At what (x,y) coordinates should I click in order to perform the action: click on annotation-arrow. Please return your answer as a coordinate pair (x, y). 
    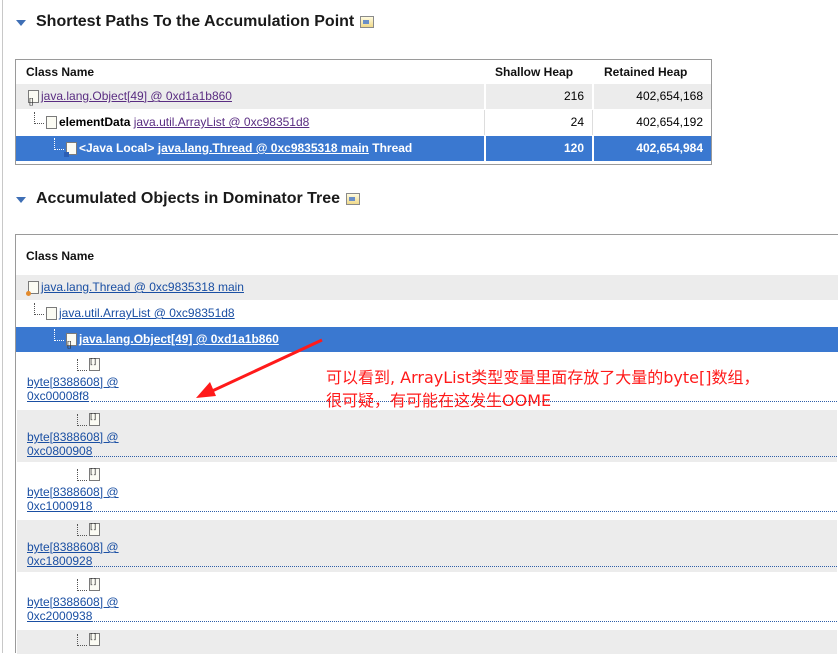
    Looking at the image, I should click on (259, 368).